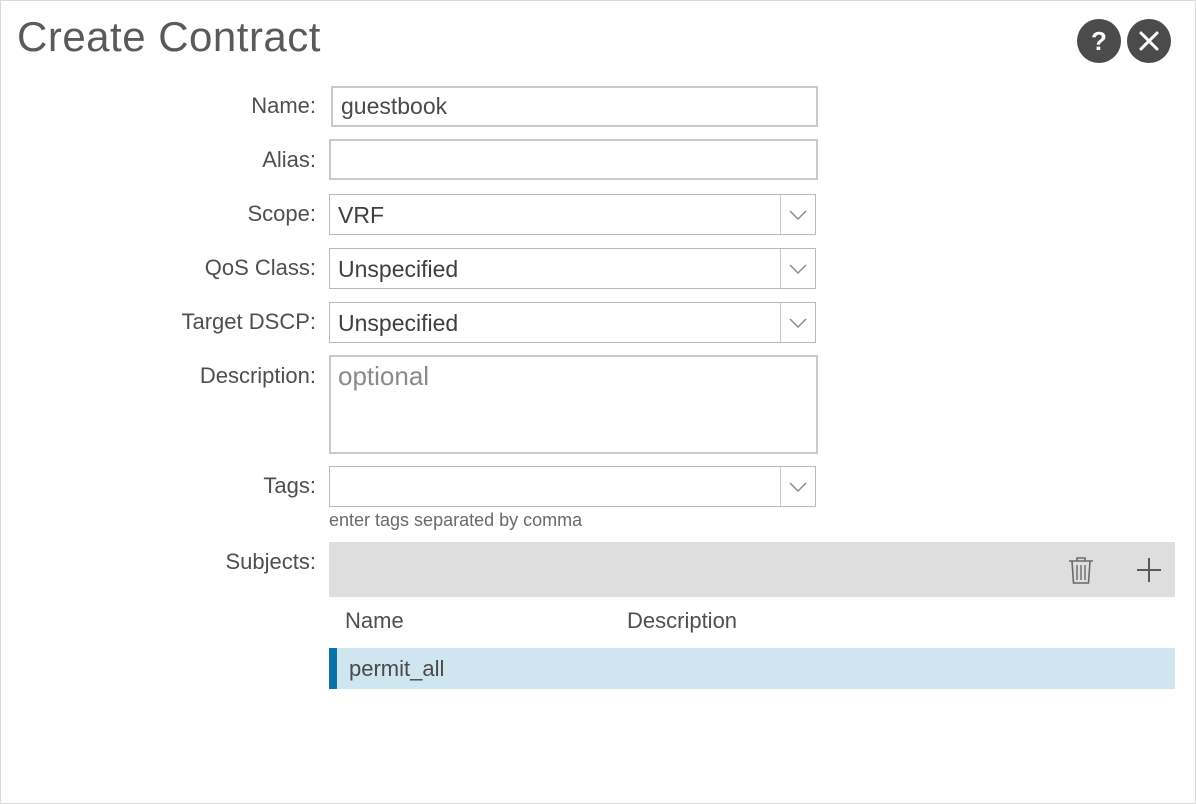 The height and width of the screenshot is (804, 1196). I want to click on close-button, so click(1149, 41).